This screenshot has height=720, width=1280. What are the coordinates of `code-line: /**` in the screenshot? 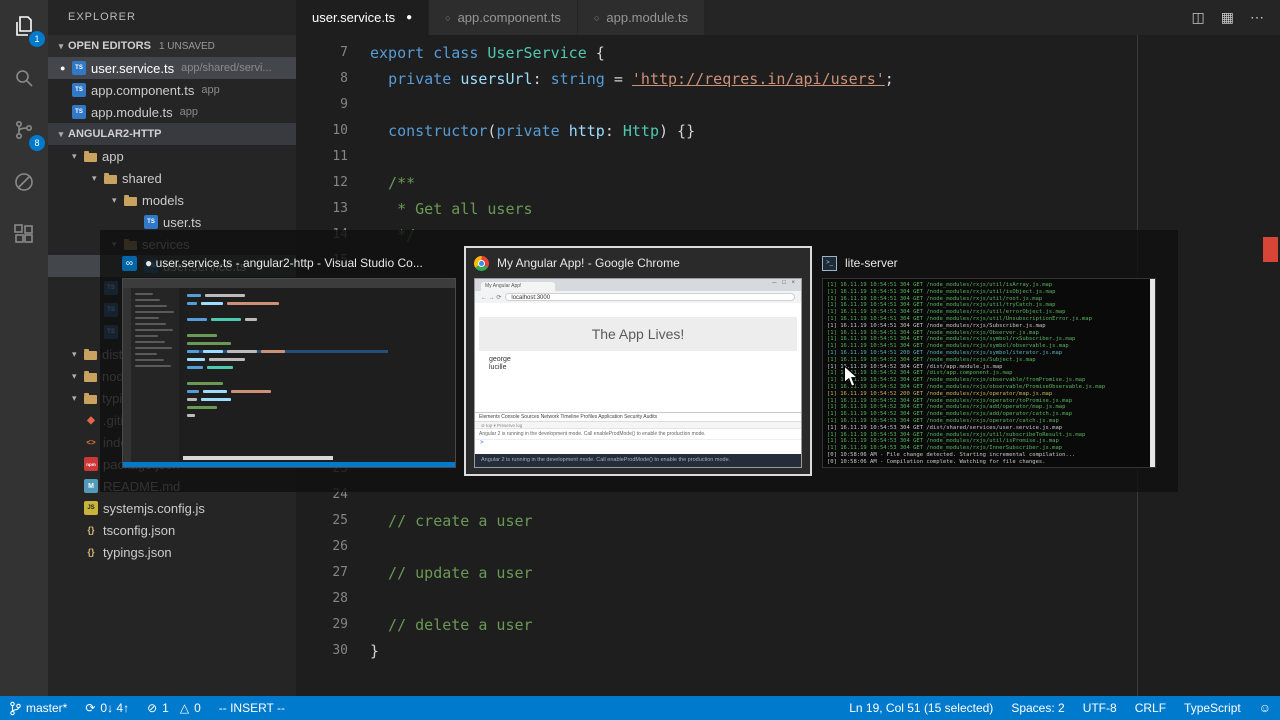 It's located at (825, 183).